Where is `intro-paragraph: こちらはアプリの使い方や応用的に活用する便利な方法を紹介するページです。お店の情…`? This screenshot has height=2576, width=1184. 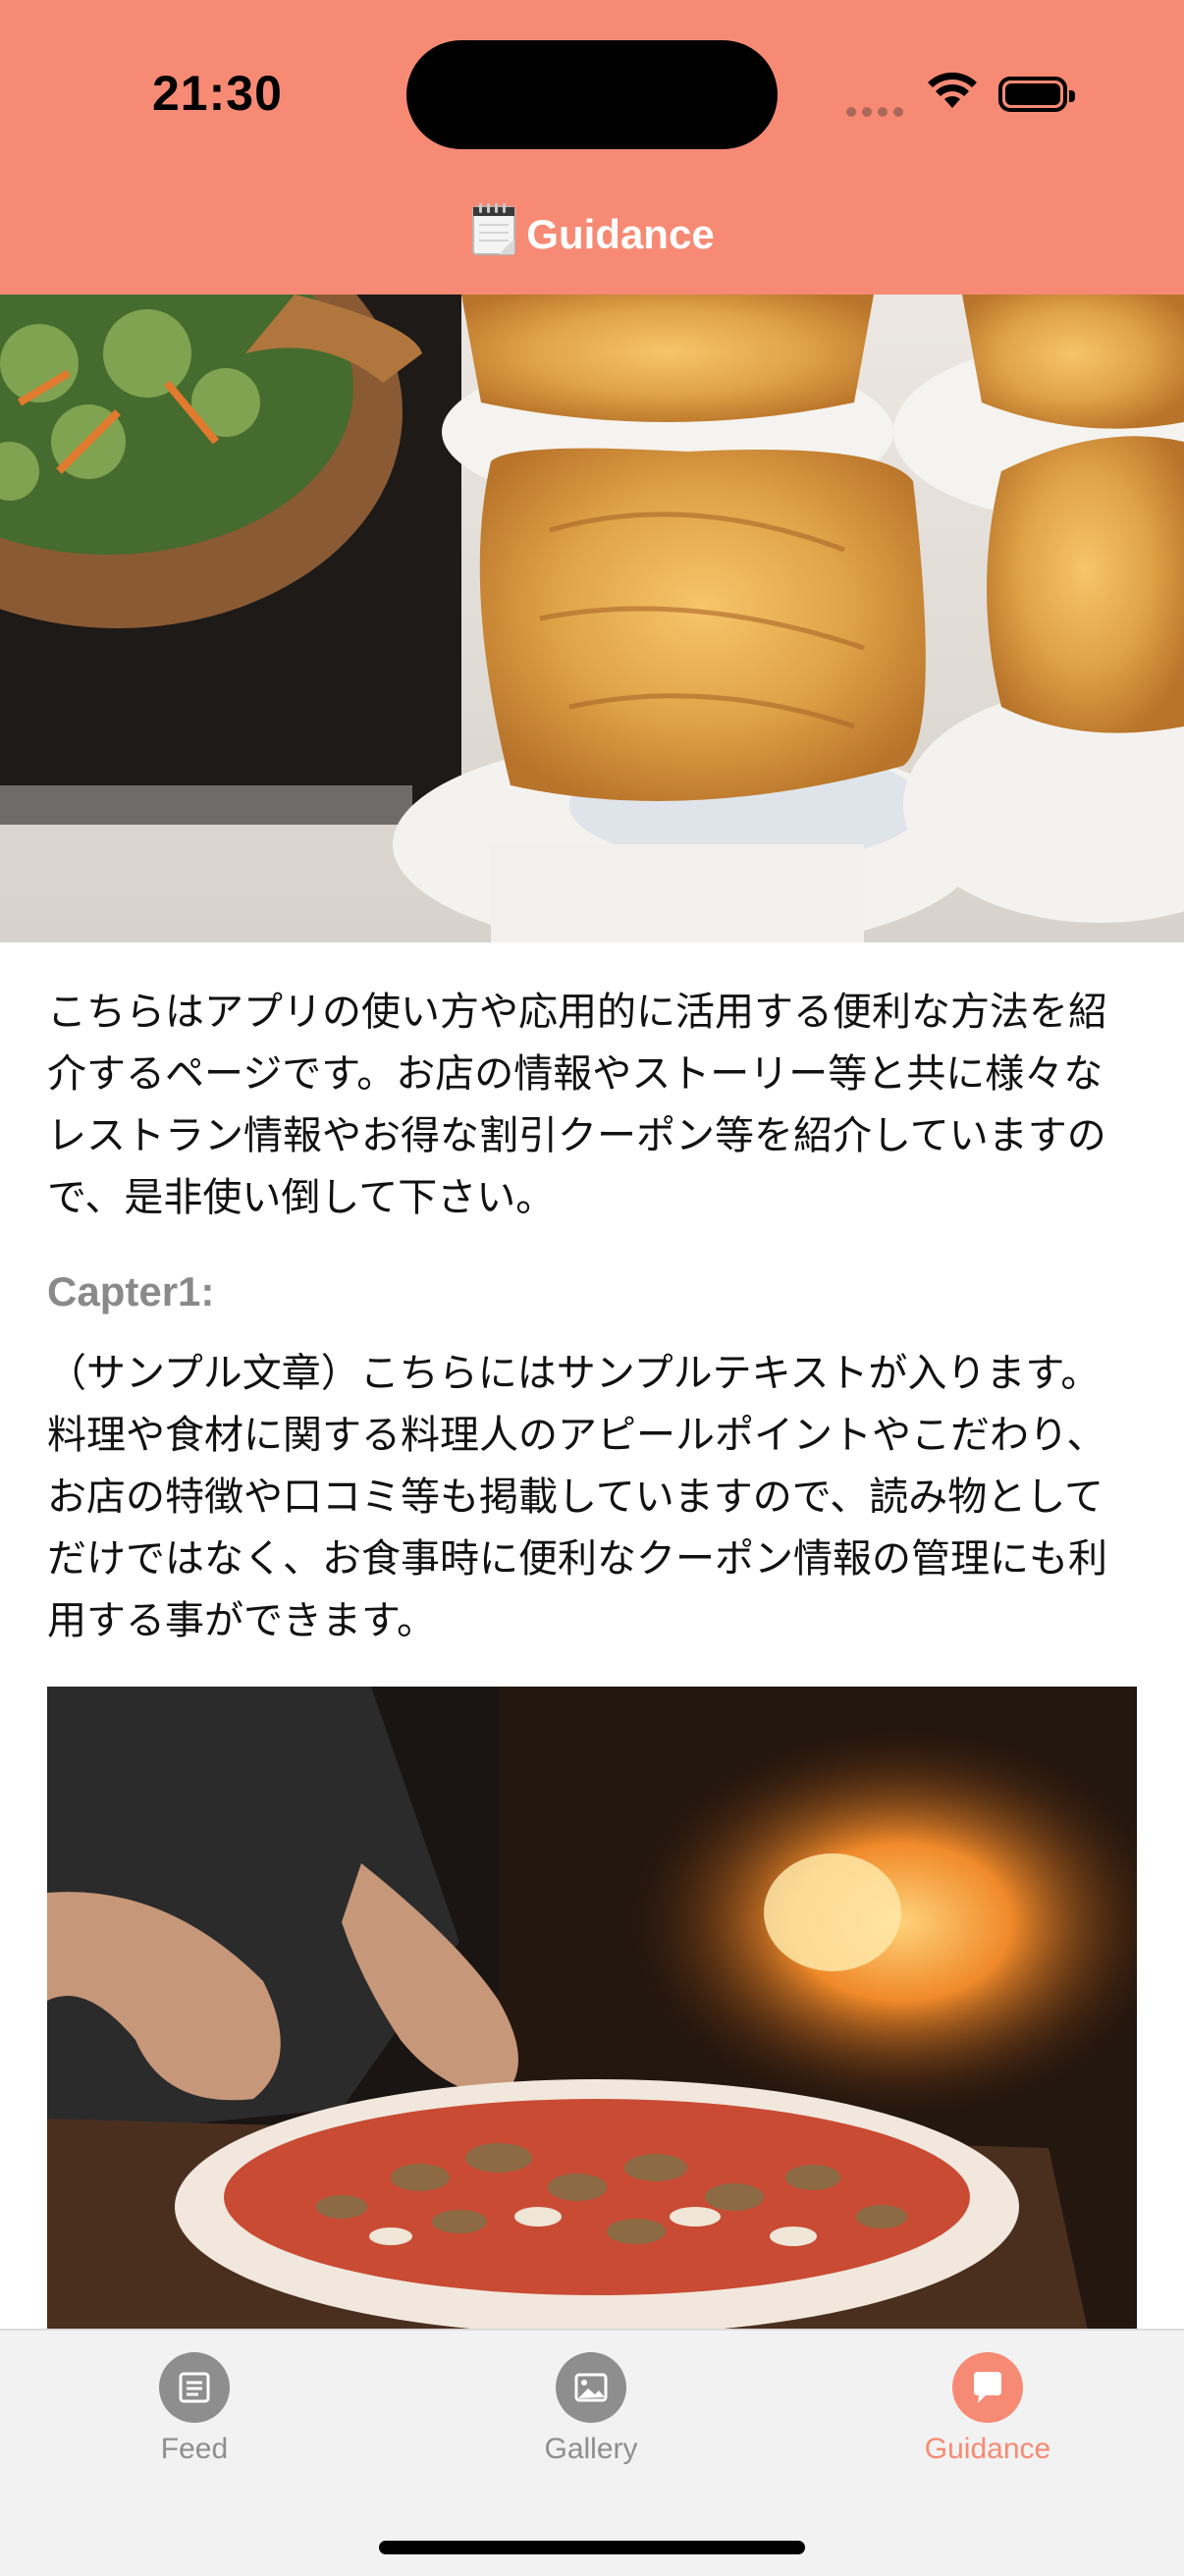
intro-paragraph: こちらはアプリの使い方や応用的に活用する便利な方法を紹介するページです。お店の情… is located at coordinates (577, 1105).